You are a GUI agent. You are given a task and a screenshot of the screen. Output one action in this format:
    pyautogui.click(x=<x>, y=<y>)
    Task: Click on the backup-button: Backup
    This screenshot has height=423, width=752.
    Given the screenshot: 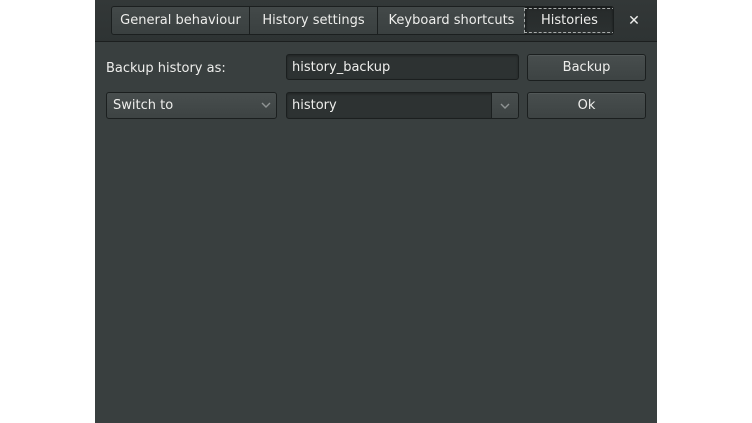 What is the action you would take?
    pyautogui.click(x=586, y=67)
    